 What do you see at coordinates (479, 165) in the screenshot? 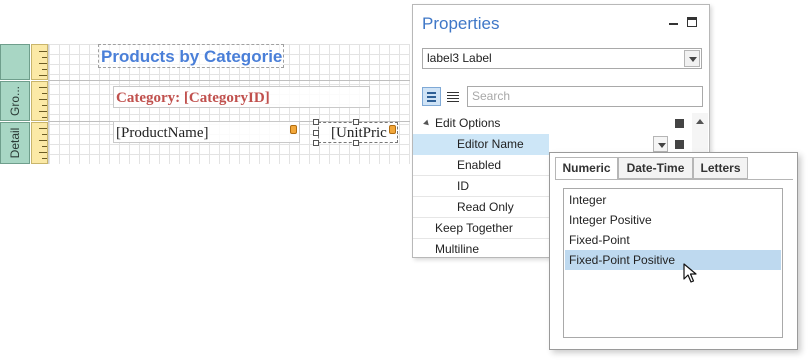
I see `property-name: Enabled` at bounding box center [479, 165].